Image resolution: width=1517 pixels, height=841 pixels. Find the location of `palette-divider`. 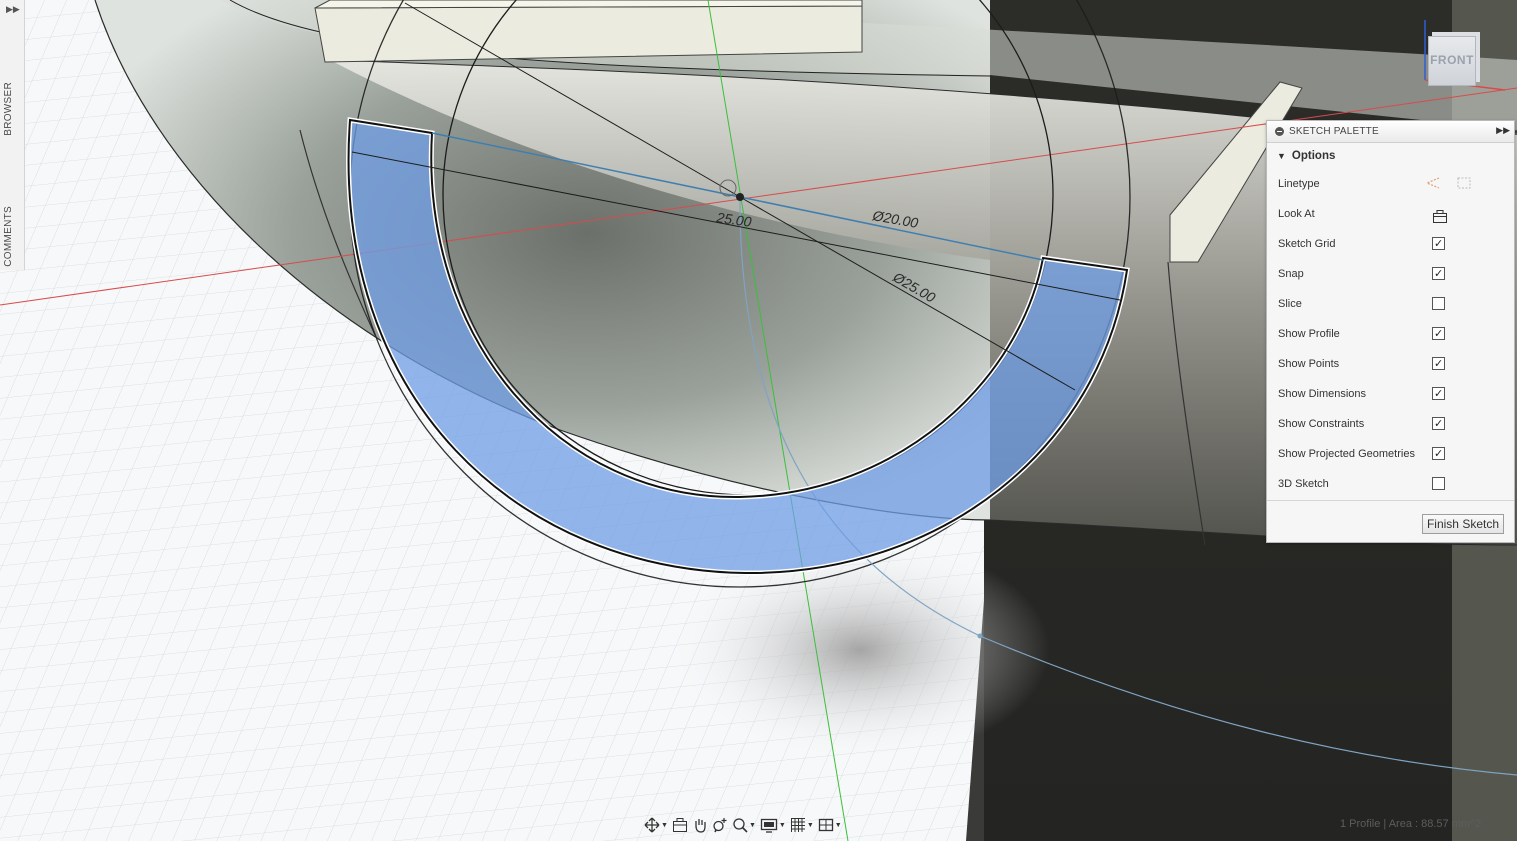

palette-divider is located at coordinates (1390, 500).